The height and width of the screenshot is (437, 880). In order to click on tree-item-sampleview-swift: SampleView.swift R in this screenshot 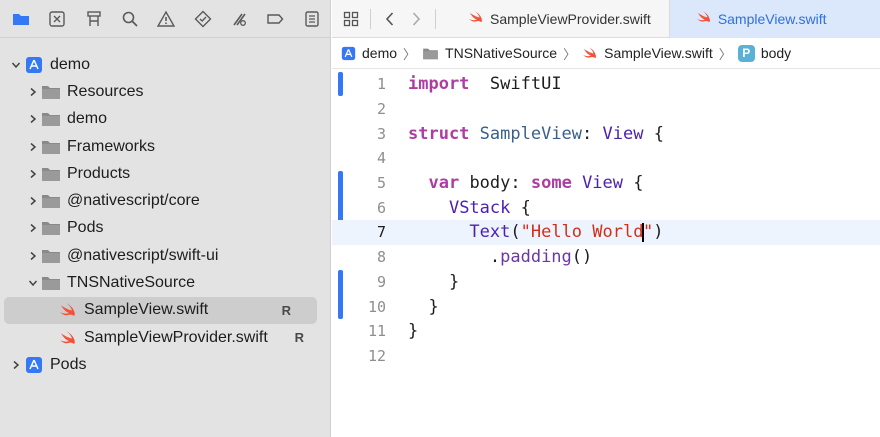, I will do `click(160, 310)`.